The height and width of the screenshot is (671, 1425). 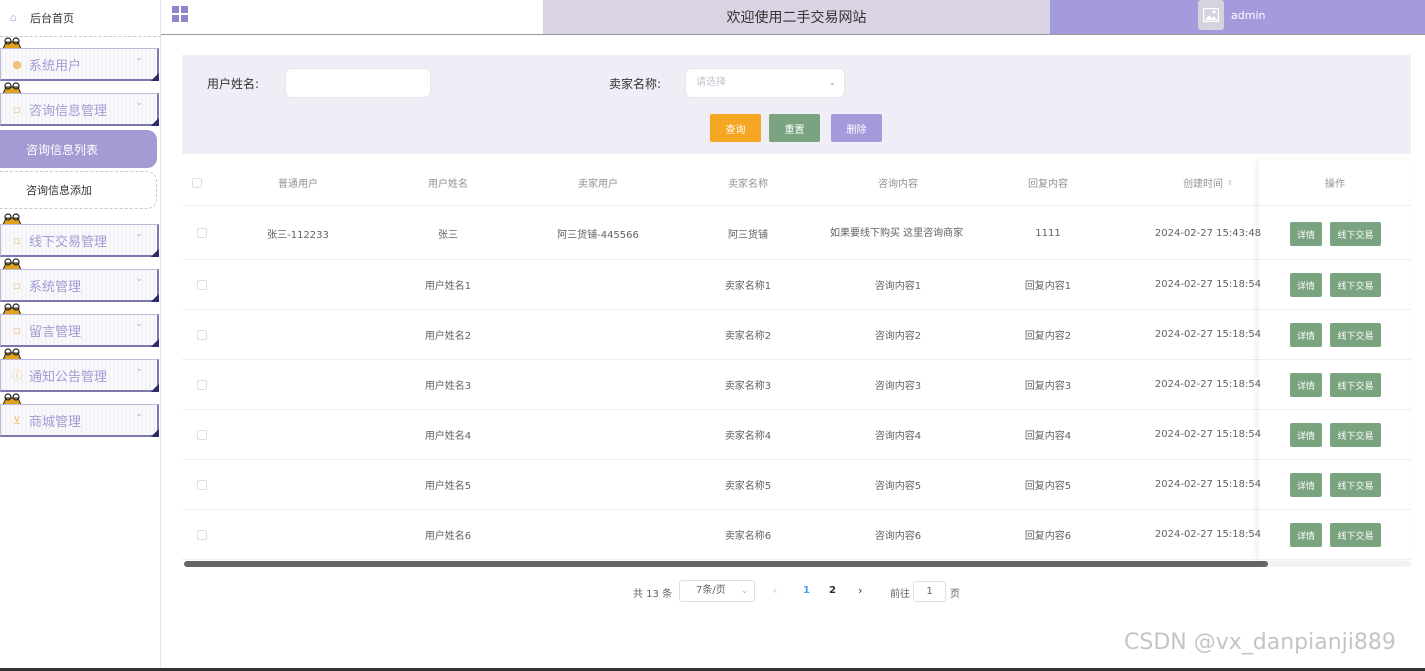 I want to click on user-icon: ●, so click(x=17, y=64).